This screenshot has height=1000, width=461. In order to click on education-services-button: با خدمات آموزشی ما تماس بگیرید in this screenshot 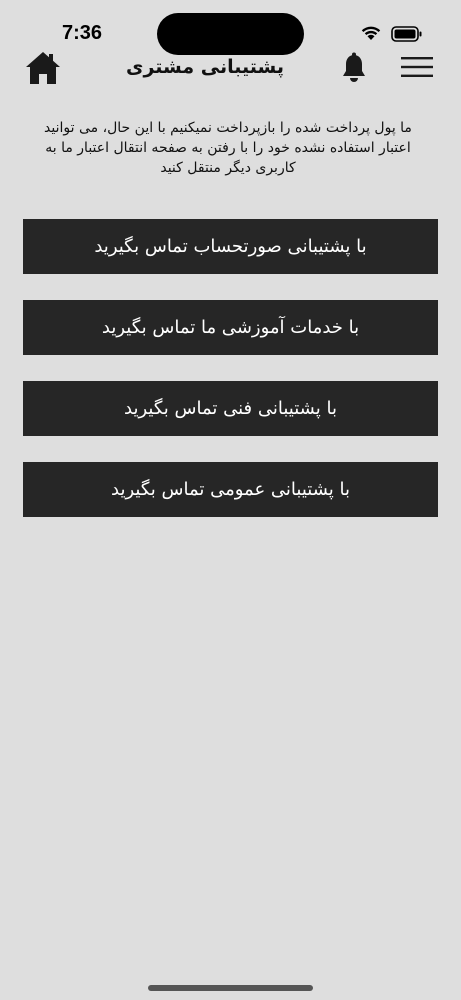, I will do `click(230, 327)`.